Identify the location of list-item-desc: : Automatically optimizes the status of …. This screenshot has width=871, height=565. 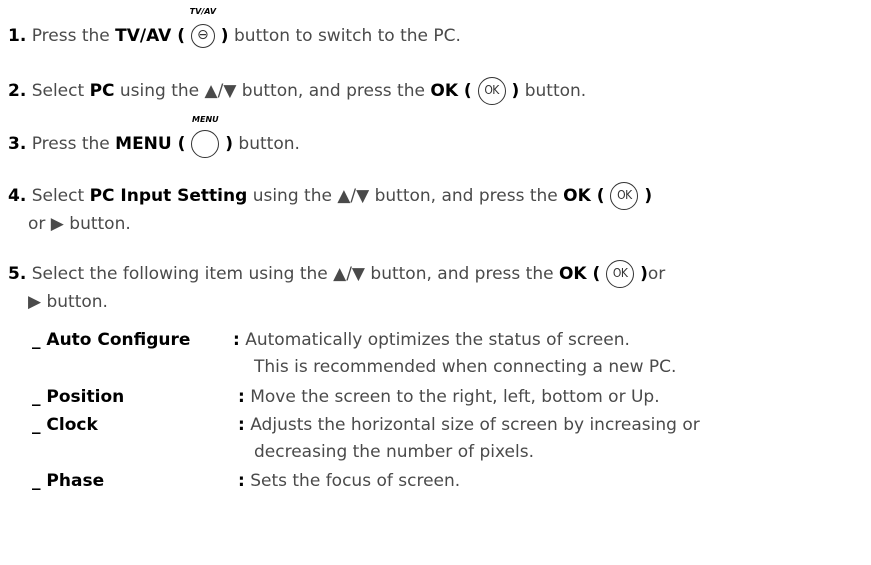
(431, 340).